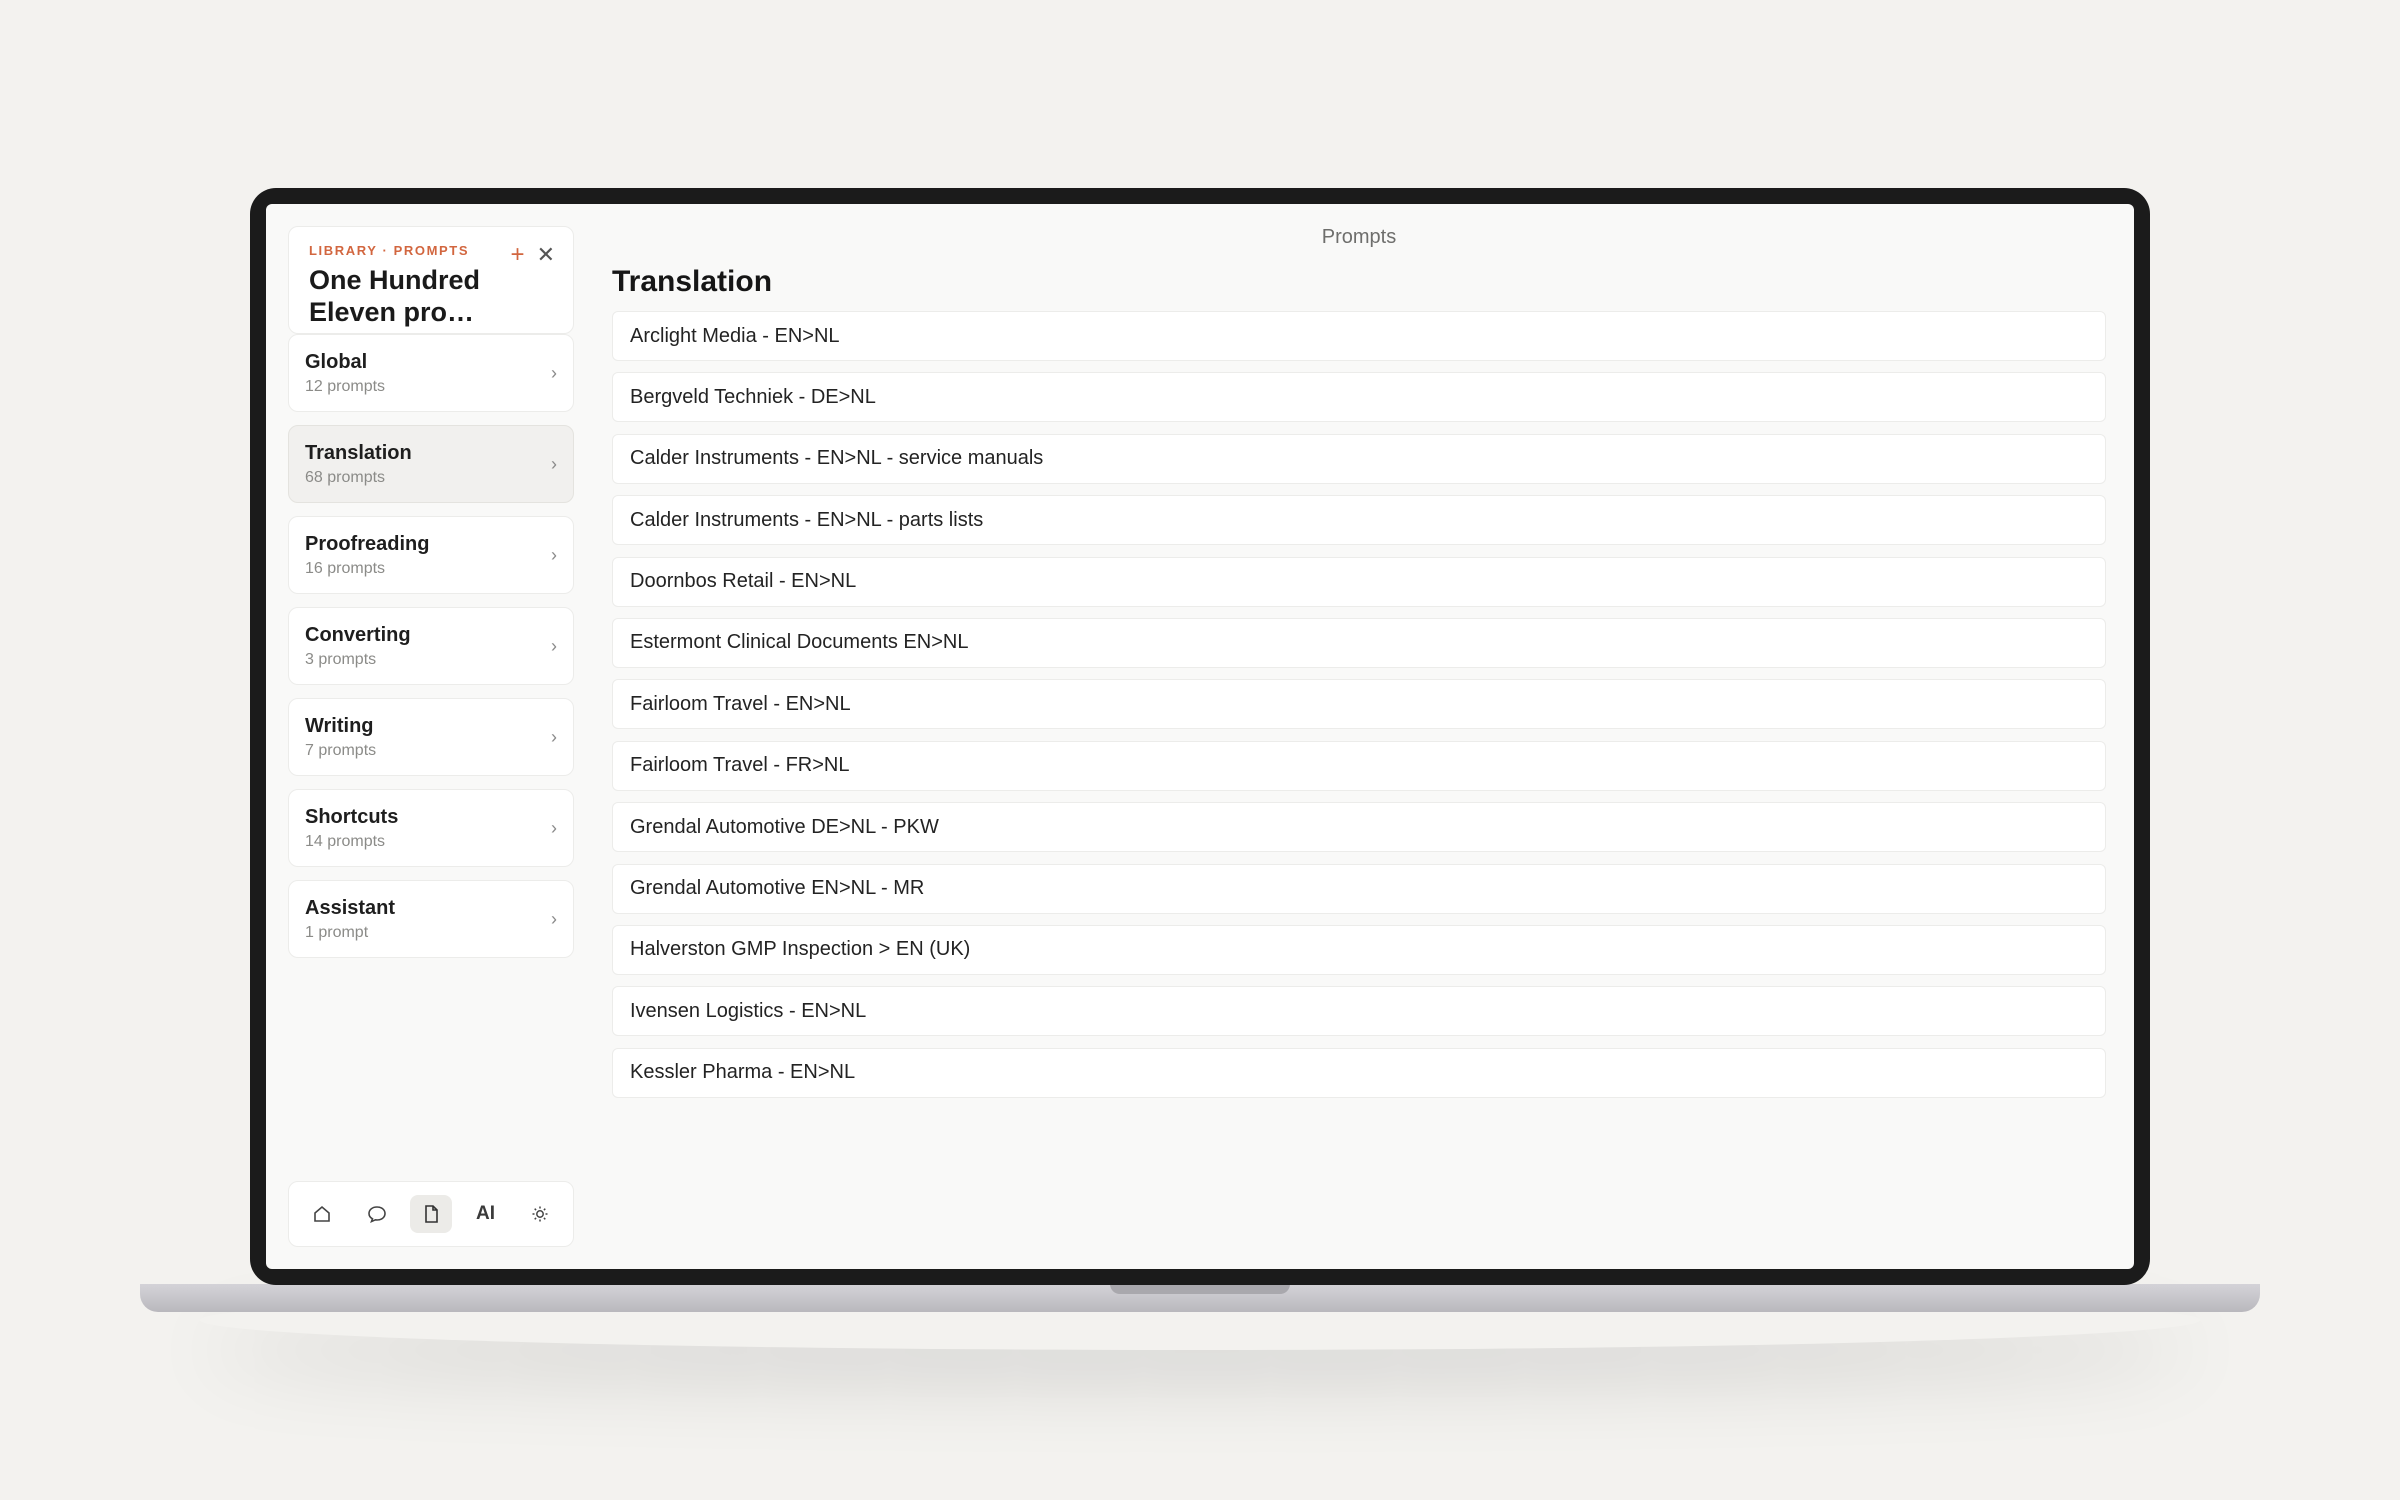 This screenshot has height=1500, width=2400. What do you see at coordinates (1200, 1289) in the screenshot?
I see `laptop-notch` at bounding box center [1200, 1289].